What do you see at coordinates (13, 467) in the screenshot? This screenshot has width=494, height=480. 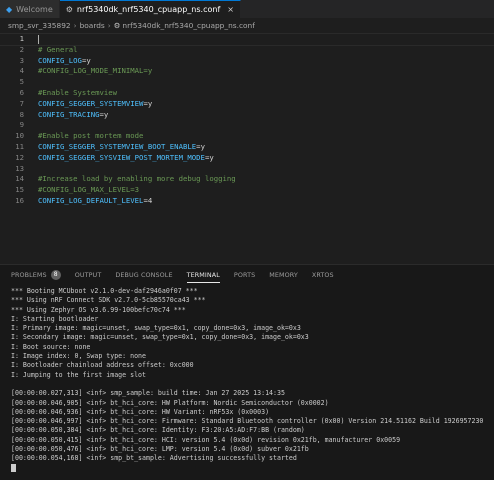 I see `terminal-cursor` at bounding box center [13, 467].